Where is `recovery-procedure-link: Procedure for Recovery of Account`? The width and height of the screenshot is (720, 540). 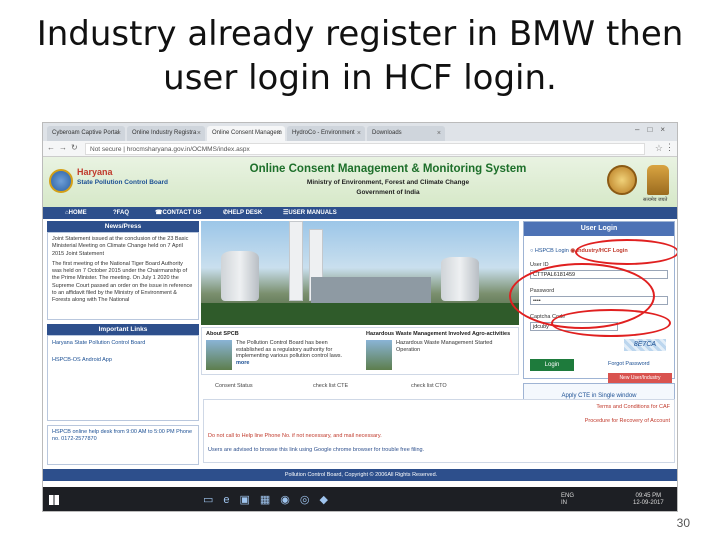 recovery-procedure-link: Procedure for Recovery of Account is located at coordinates (627, 421).